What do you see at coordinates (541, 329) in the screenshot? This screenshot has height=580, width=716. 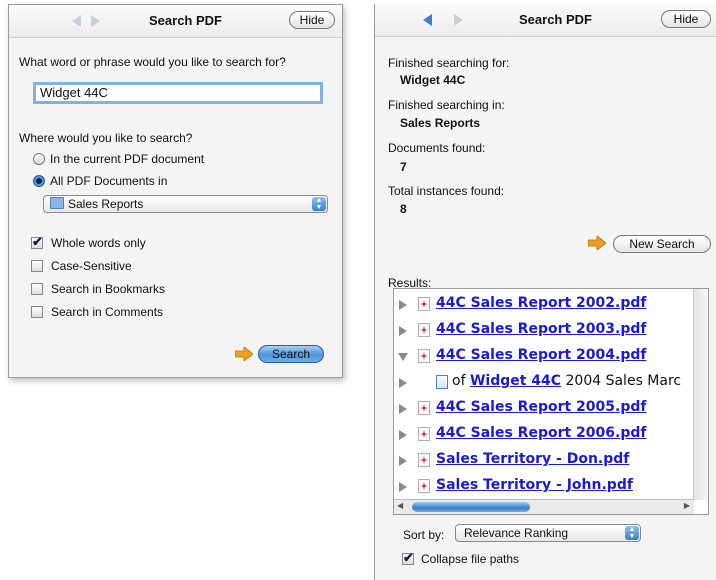 I see `result-link: 44C Sales Report 2003.pdf` at bounding box center [541, 329].